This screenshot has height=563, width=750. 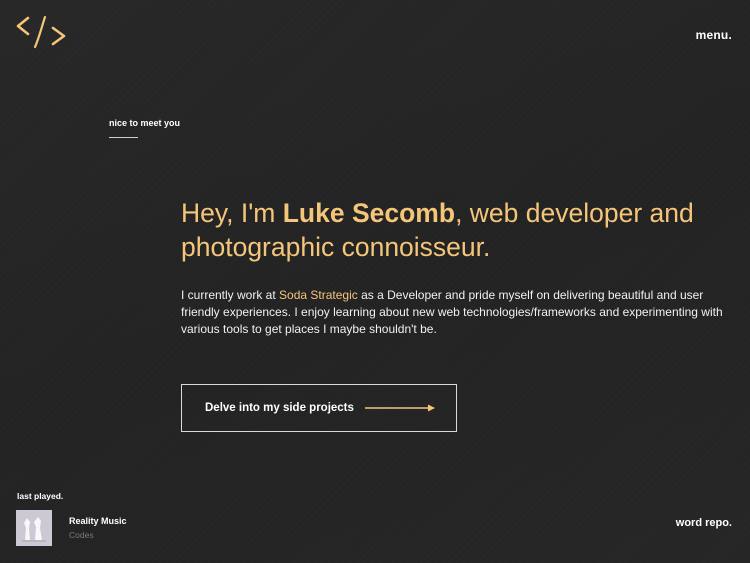 I want to click on word-repo-link: word repo., so click(x=704, y=523).